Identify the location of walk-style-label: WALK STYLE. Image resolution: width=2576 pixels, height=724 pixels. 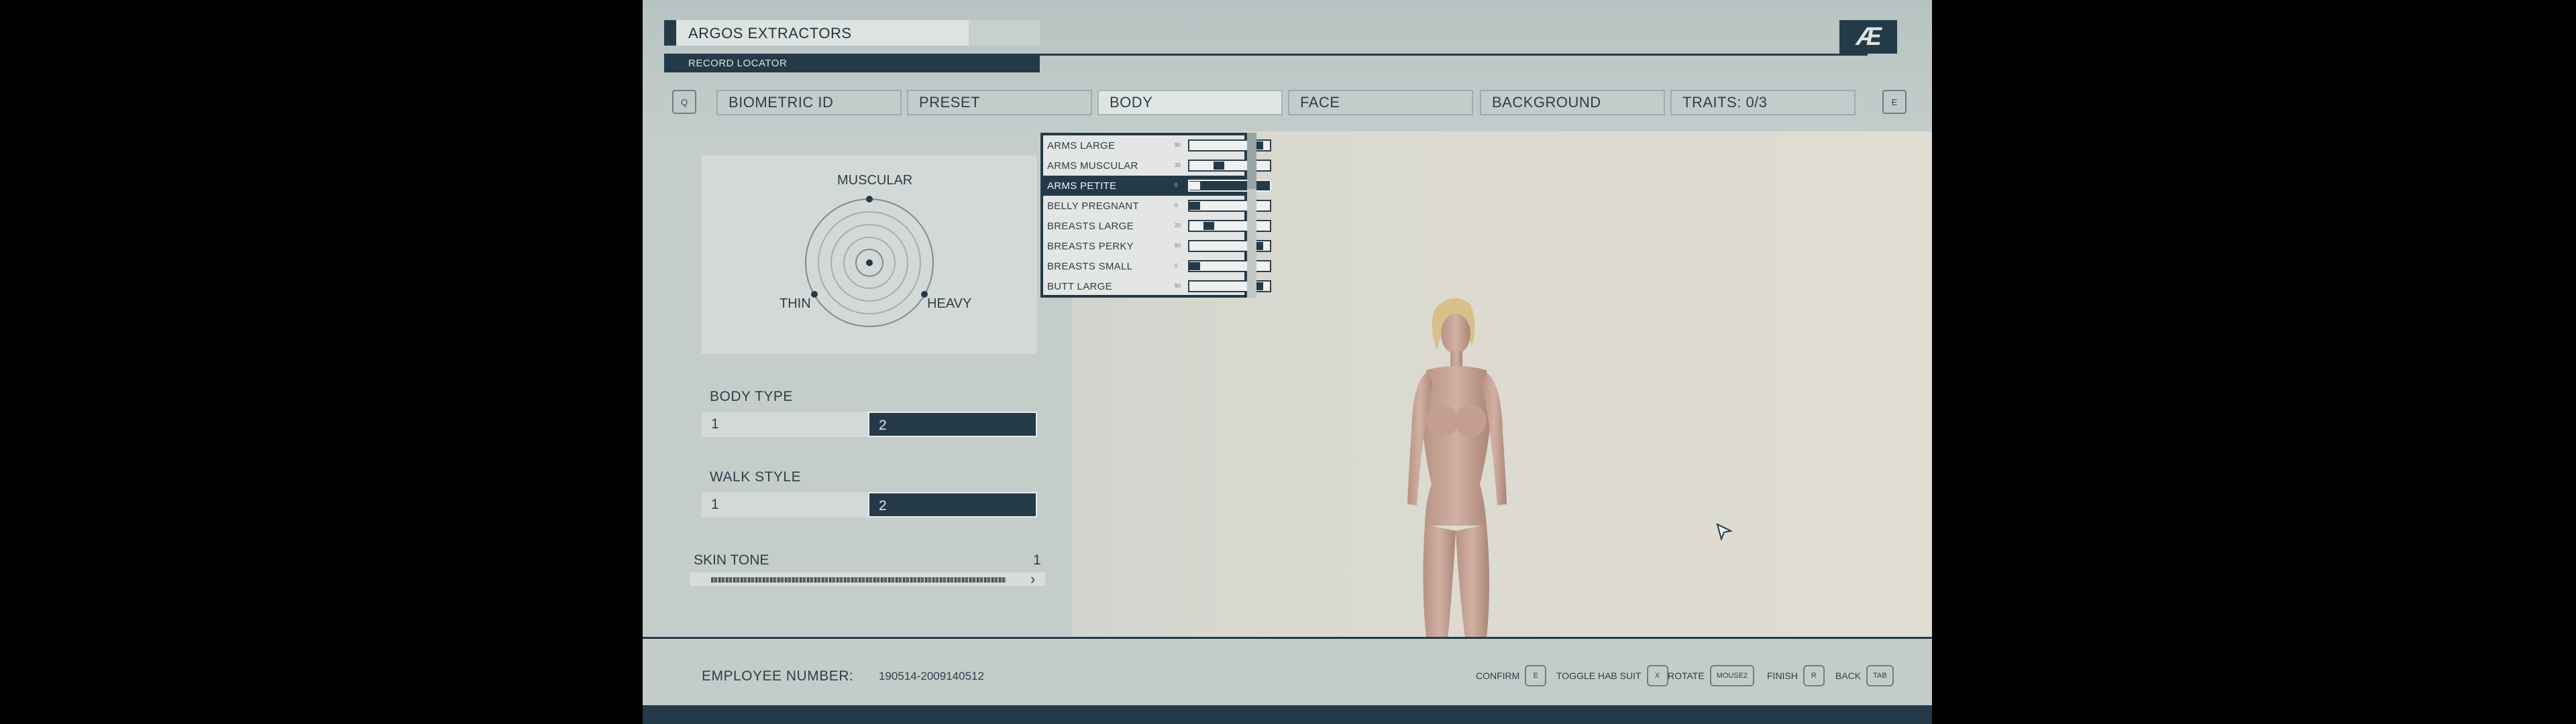
(756, 477).